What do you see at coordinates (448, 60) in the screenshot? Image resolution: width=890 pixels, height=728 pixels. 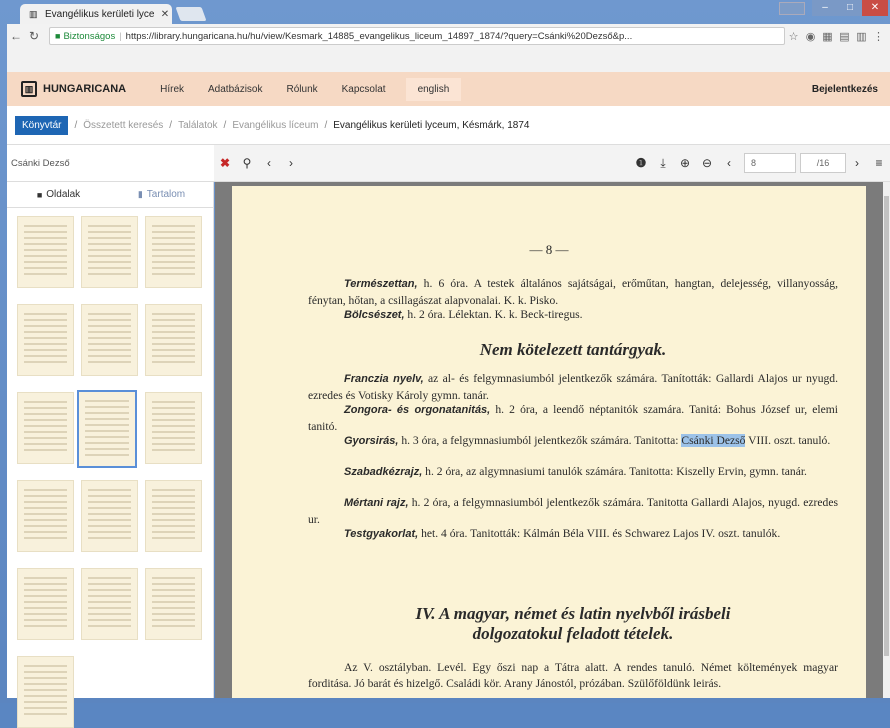 I see `toolbar-spacer` at bounding box center [448, 60].